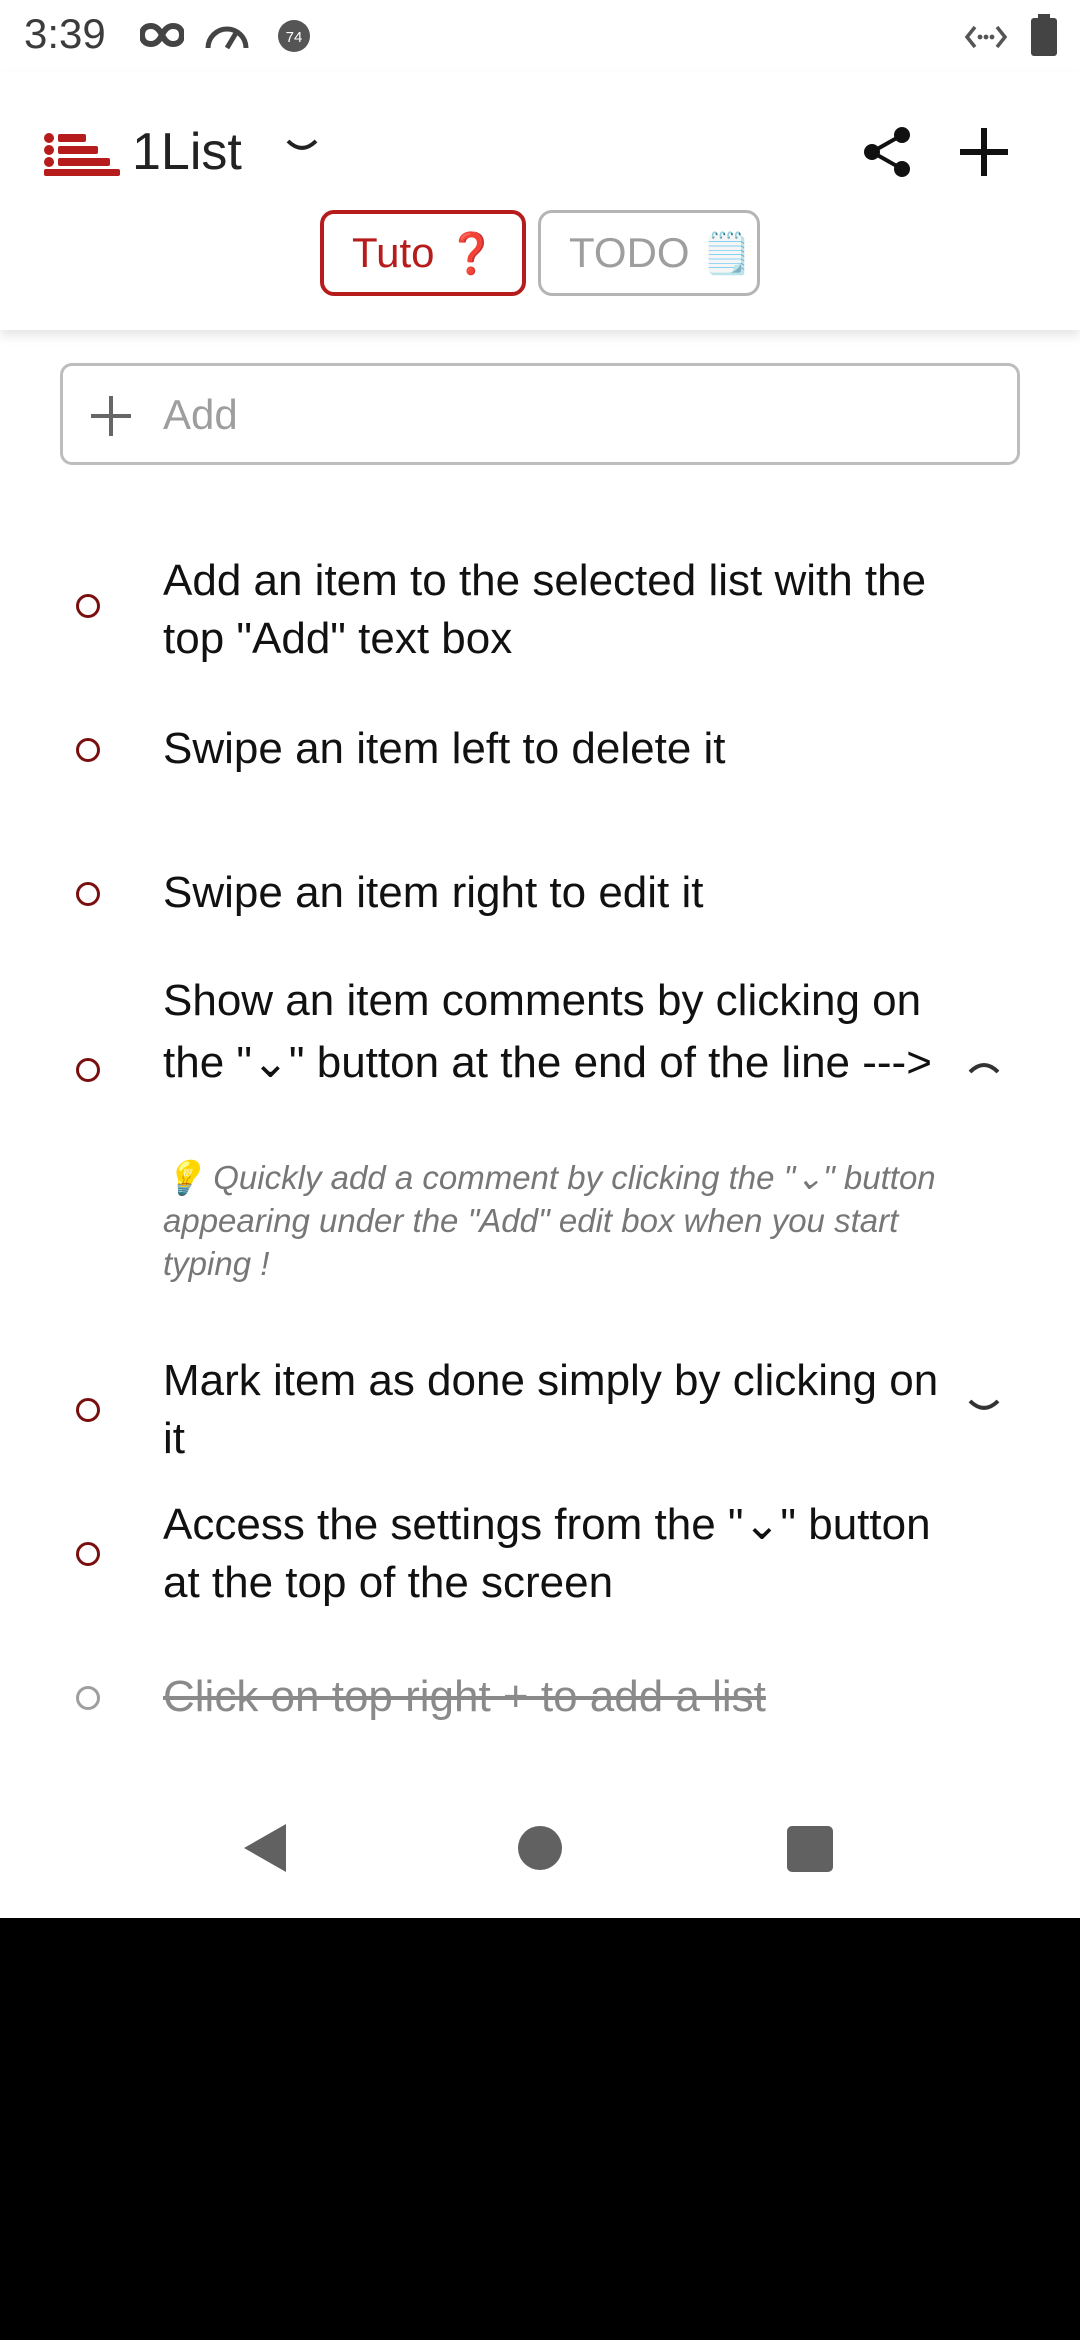 The height and width of the screenshot is (2340, 1080). Describe the element at coordinates (888, 152) in the screenshot. I see `share-icon` at that location.